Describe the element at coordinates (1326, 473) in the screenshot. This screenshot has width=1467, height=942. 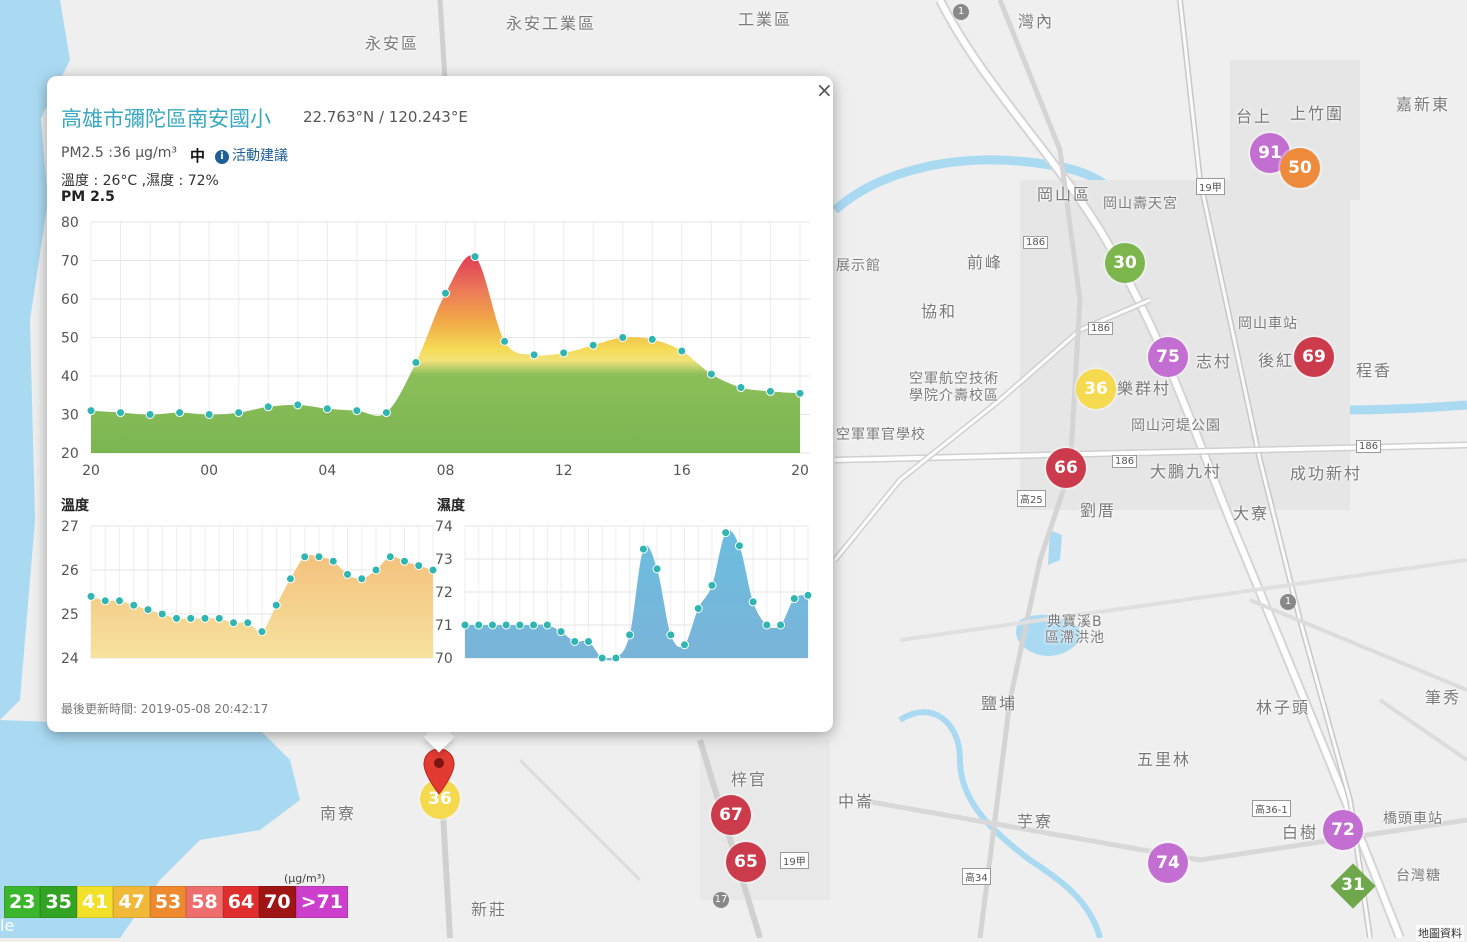
I see `place-label: 成功新村` at that location.